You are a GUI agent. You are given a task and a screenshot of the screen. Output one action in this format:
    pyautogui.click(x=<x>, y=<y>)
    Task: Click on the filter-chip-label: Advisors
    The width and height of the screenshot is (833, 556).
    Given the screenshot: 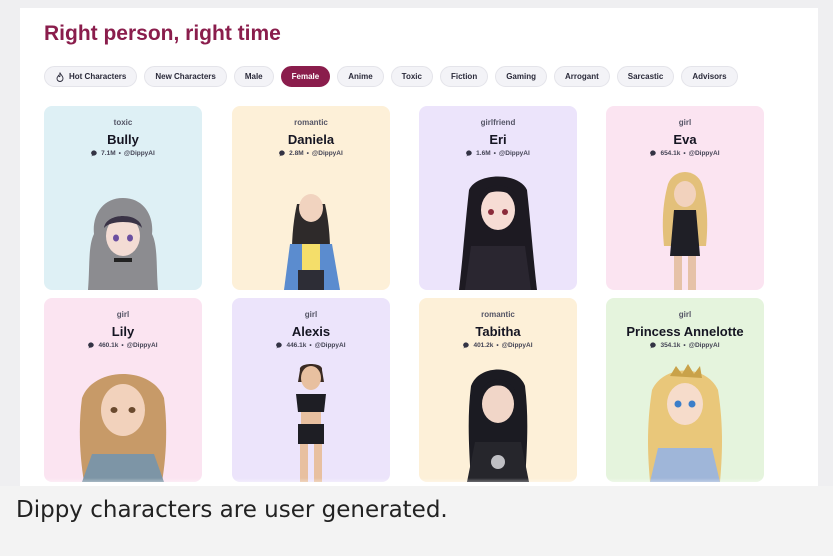 What is the action you would take?
    pyautogui.click(x=709, y=76)
    